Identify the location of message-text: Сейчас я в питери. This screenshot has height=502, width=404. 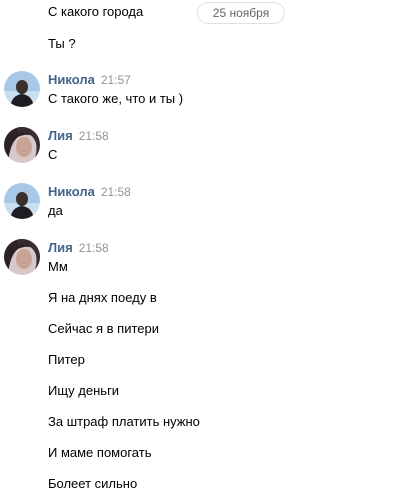
(103, 328).